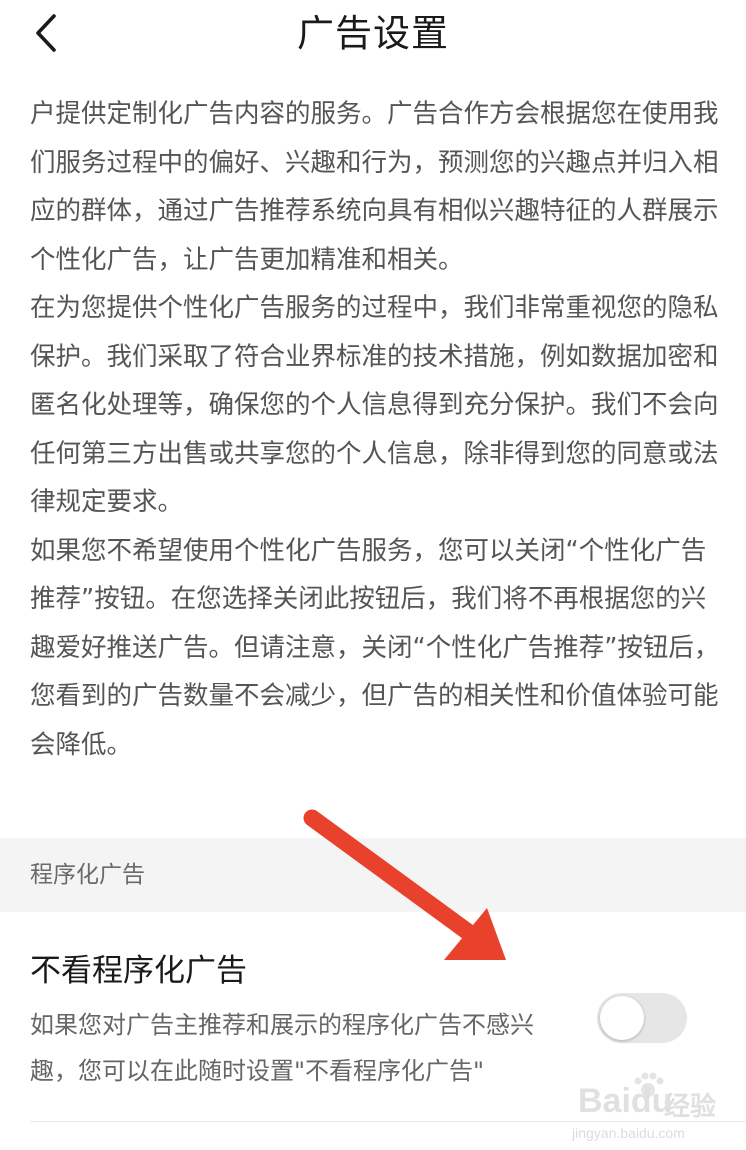 The height and width of the screenshot is (1150, 746). I want to click on section-label: 程序化广告, so click(87, 875).